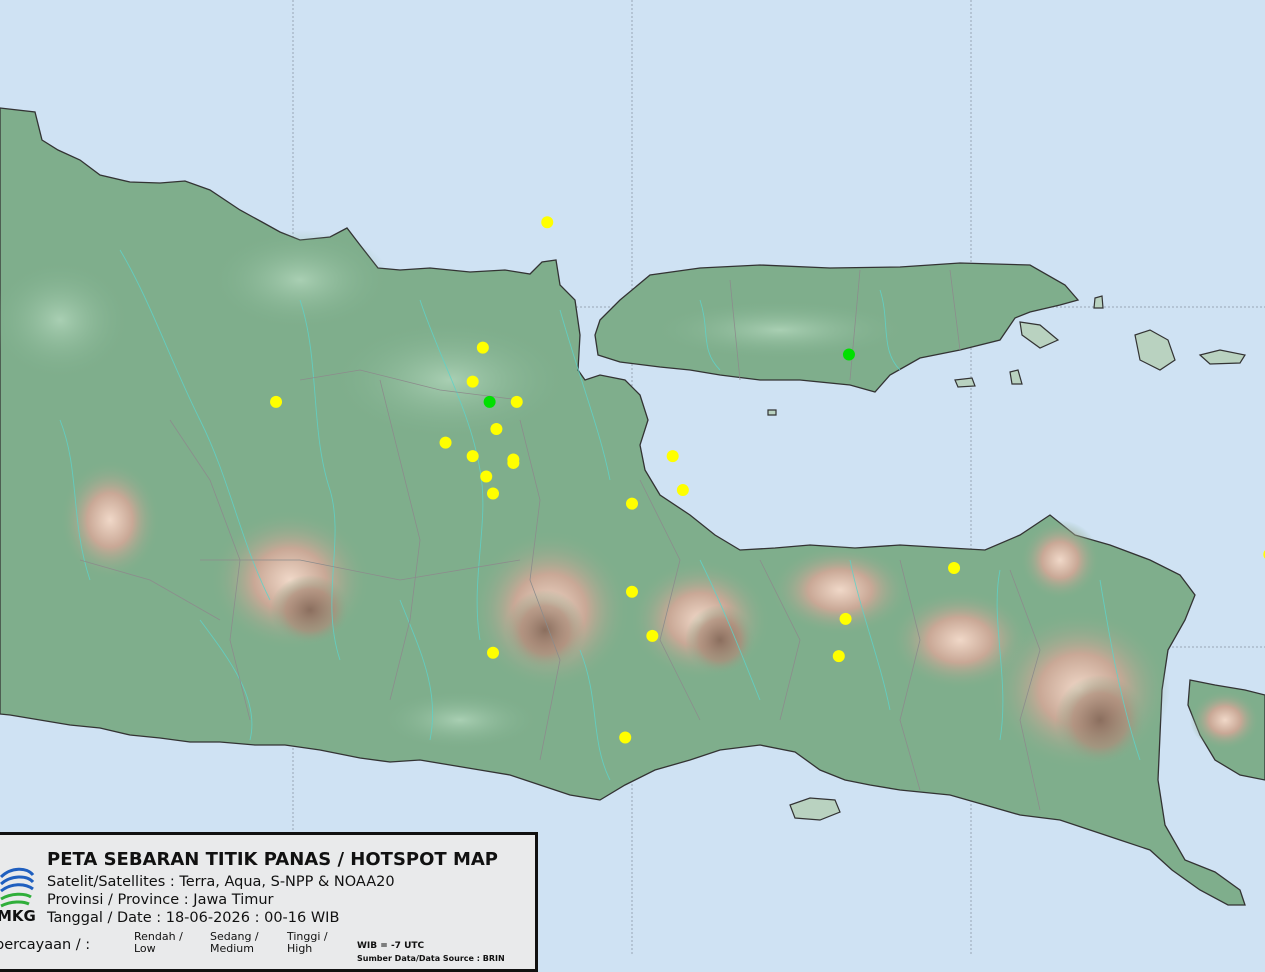  I want to click on timezone-note: WIB = -7 UTC, so click(391, 946).